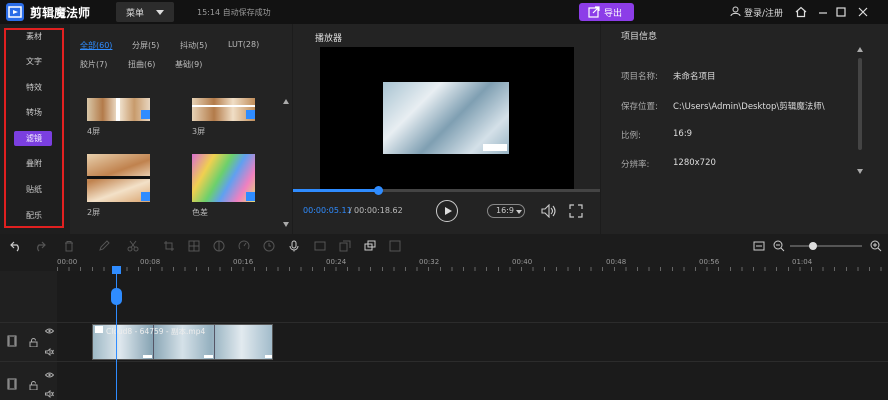 The width and height of the screenshot is (888, 400). Describe the element at coordinates (694, 77) in the screenshot. I see `info-value-name: 未命名项目` at that location.